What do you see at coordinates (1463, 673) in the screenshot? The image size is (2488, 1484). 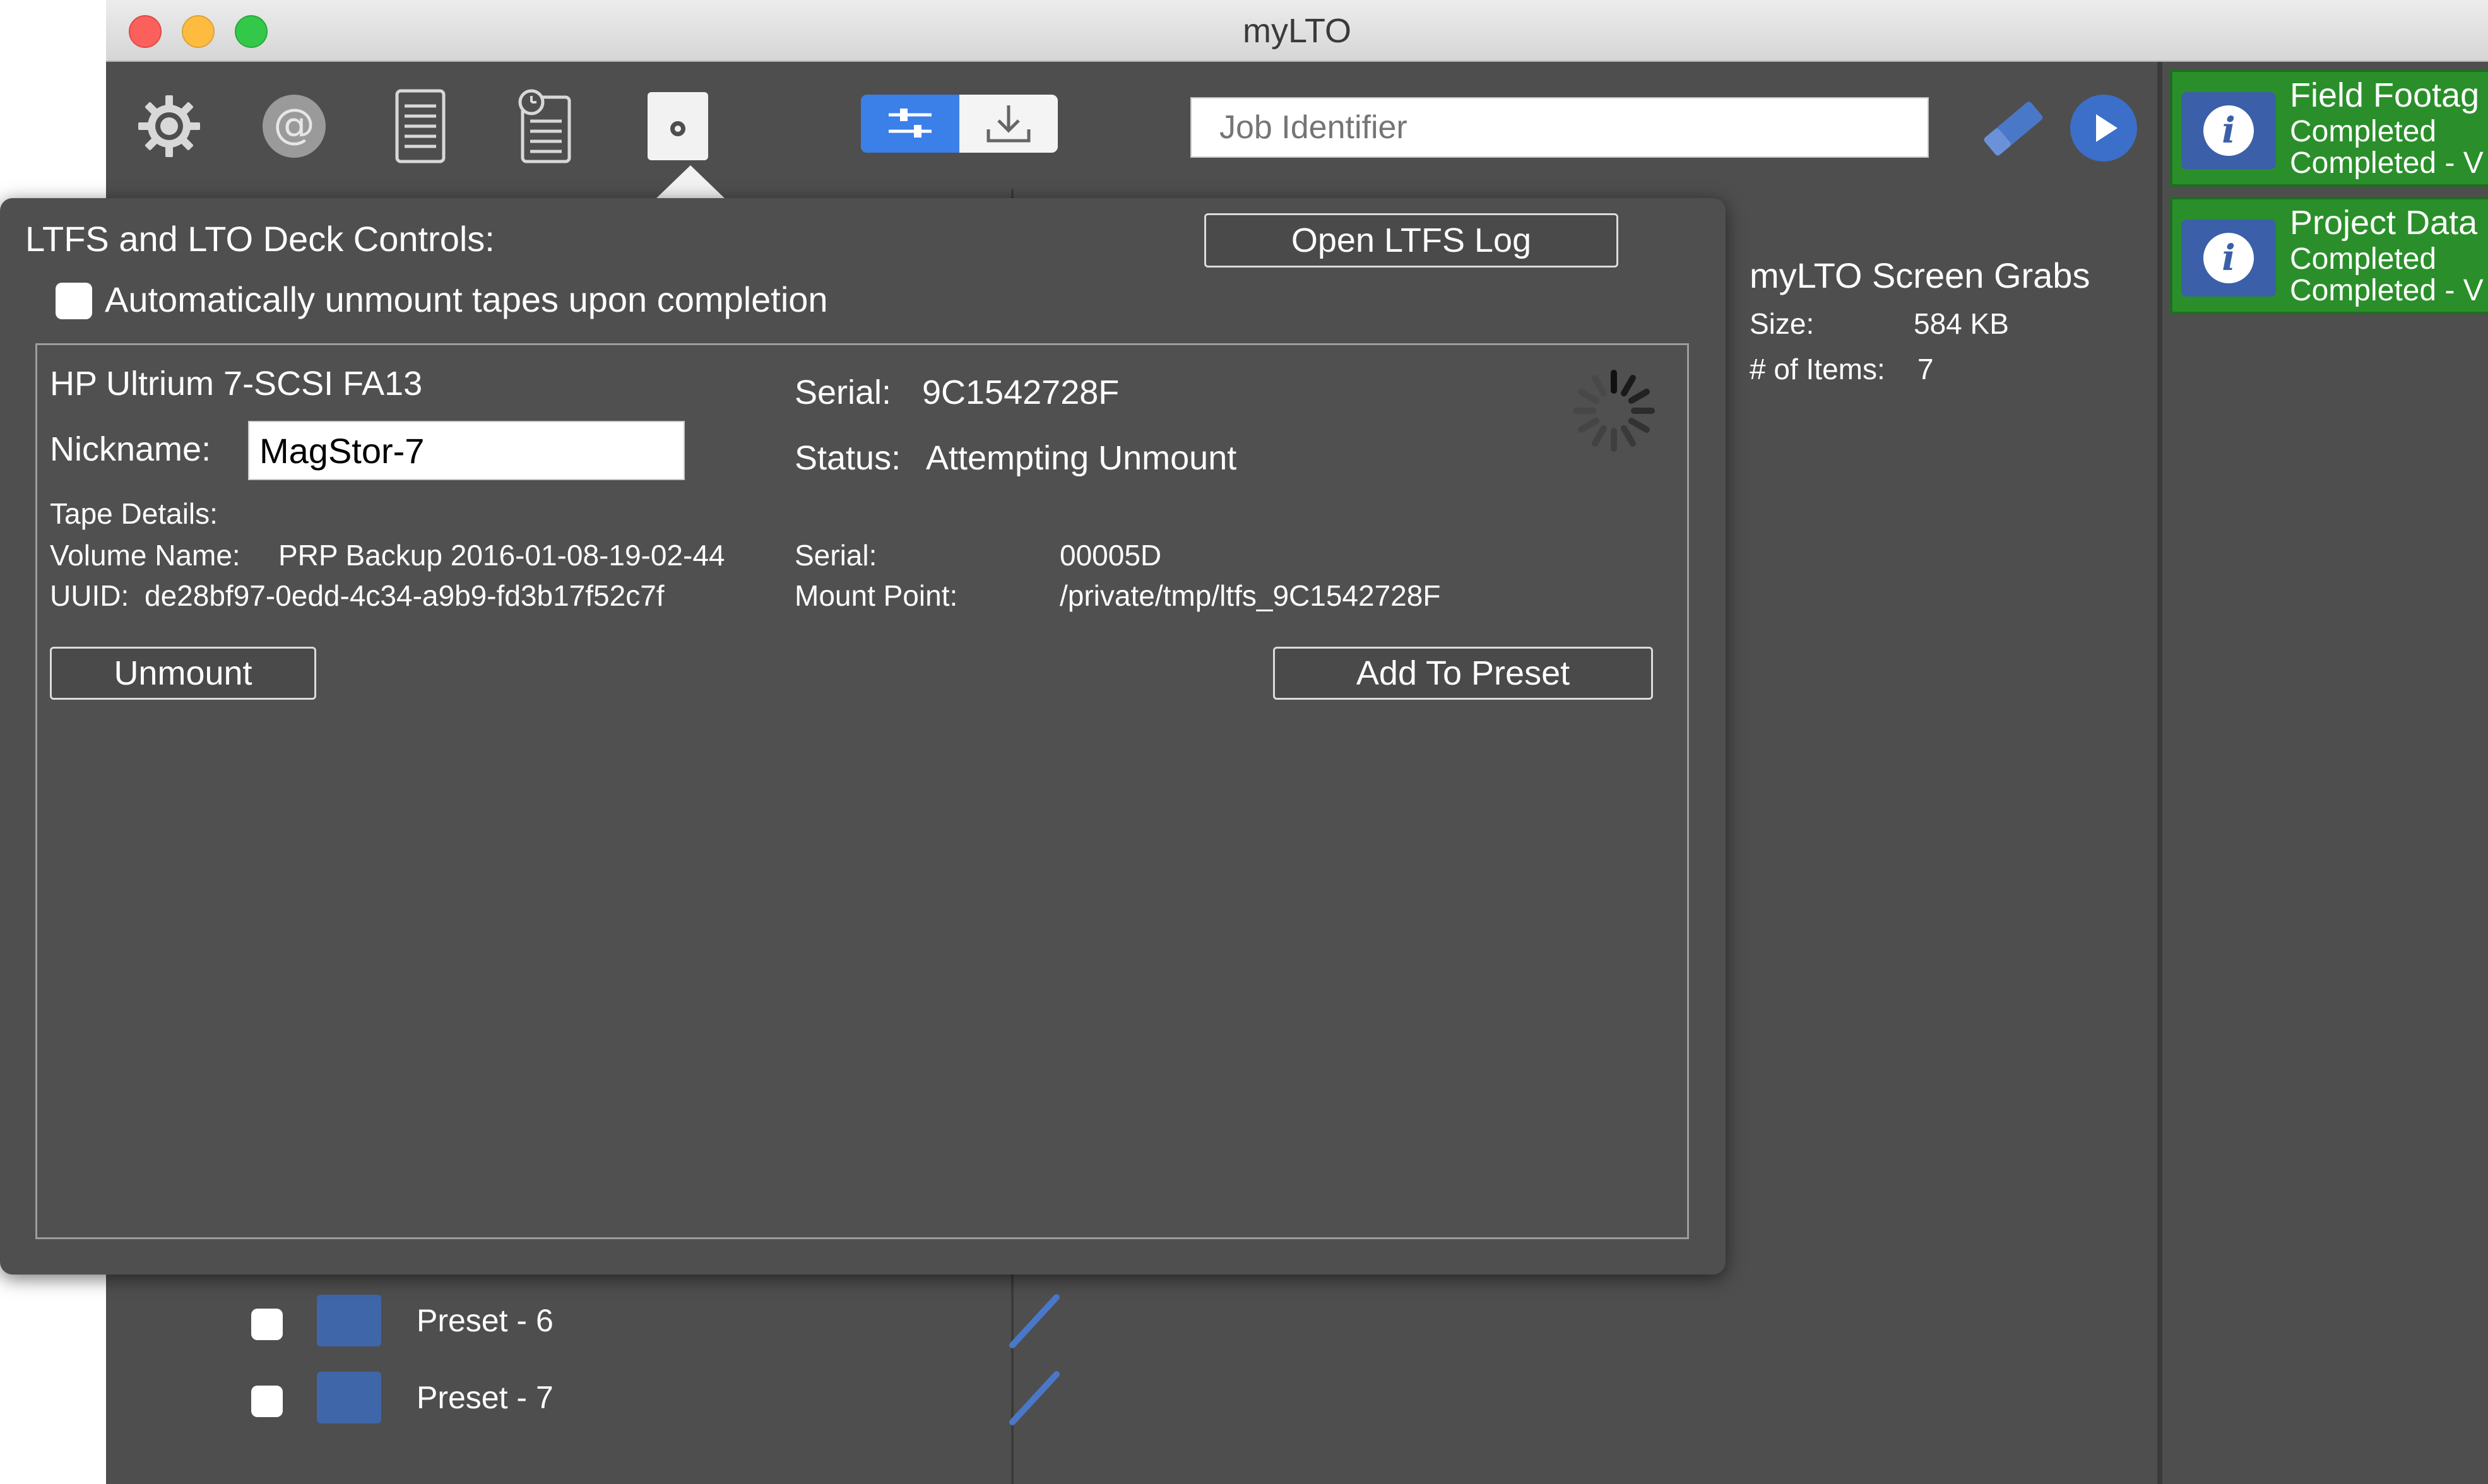 I see `add-to-preset-button: Add To Preset` at bounding box center [1463, 673].